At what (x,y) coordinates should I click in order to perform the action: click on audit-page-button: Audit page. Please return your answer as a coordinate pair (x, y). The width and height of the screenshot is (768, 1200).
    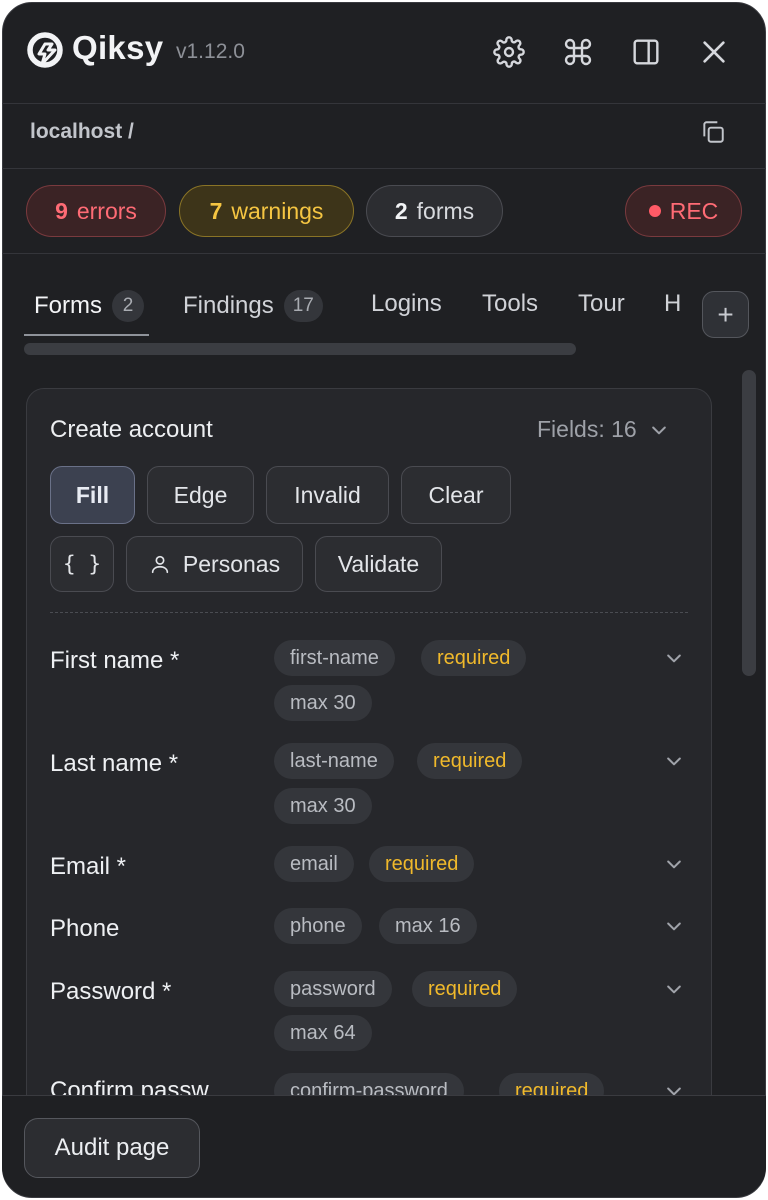
    Looking at the image, I should click on (112, 1148).